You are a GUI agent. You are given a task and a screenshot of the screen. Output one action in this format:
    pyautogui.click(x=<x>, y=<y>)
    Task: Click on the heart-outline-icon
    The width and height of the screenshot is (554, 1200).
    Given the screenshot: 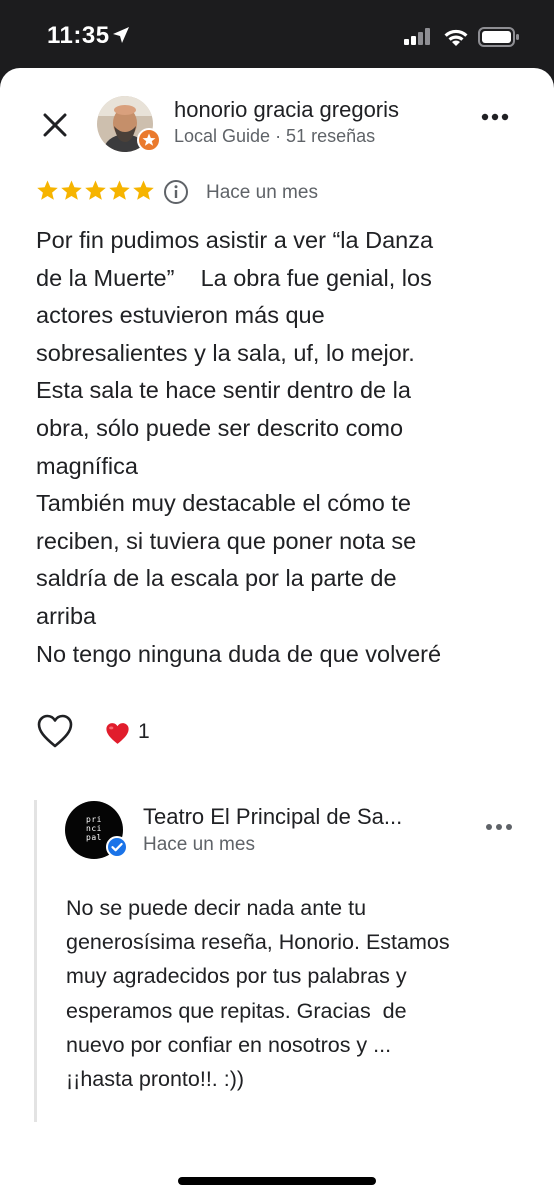 What is the action you would take?
    pyautogui.click(x=55, y=731)
    